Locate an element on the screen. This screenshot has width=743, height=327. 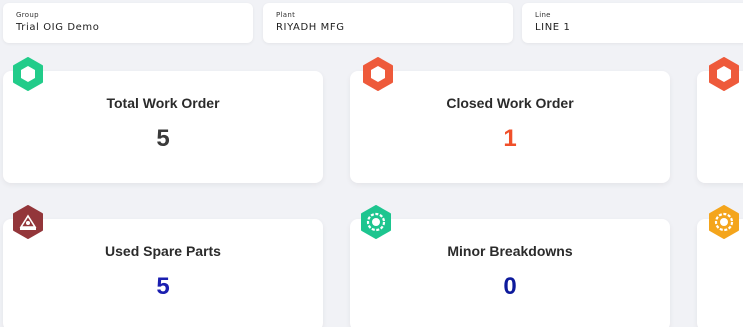
line-filter-label: Line is located at coordinates (543, 15).